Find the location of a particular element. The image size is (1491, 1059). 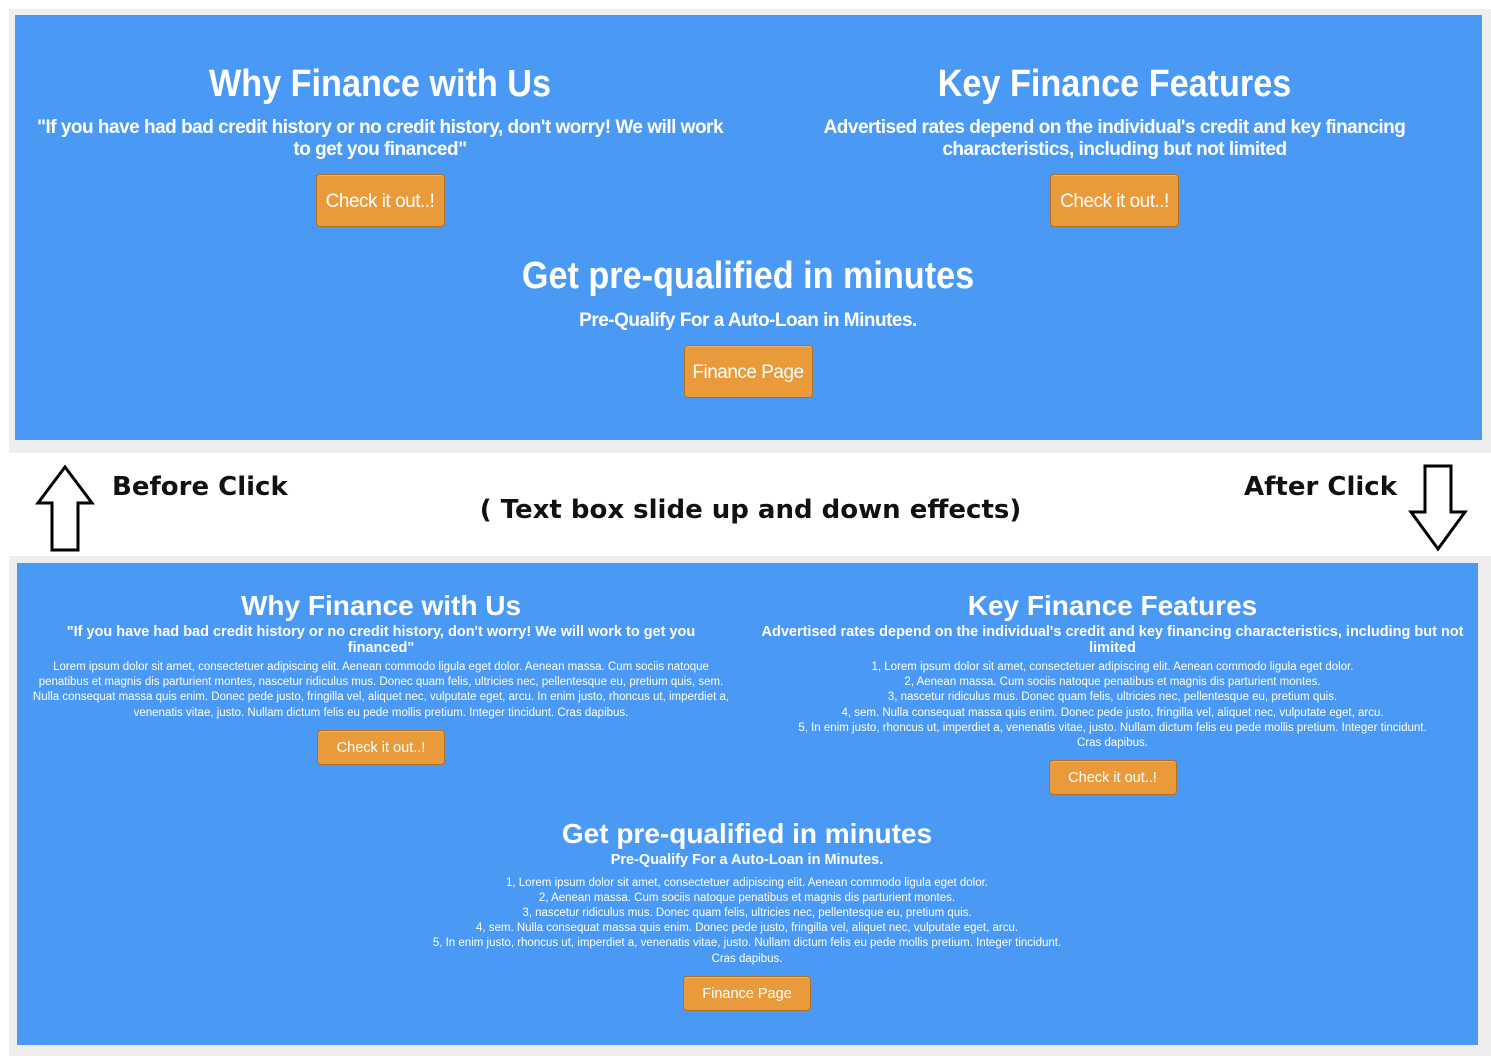

finance-page-button: Finance Page is located at coordinates (748, 371).